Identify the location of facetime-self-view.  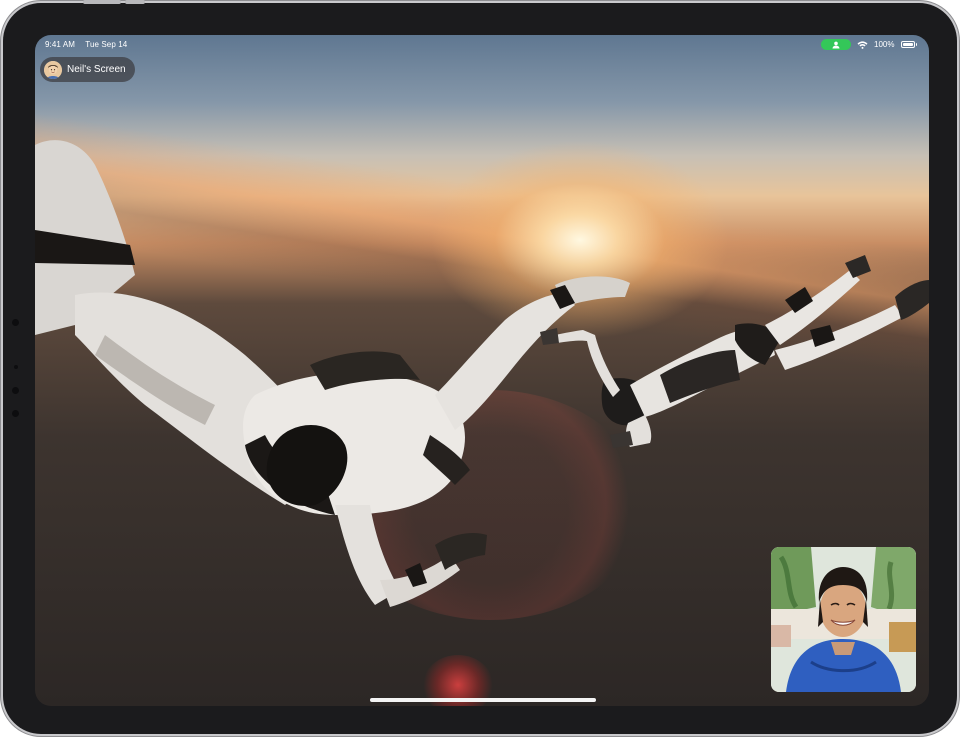
(843, 619).